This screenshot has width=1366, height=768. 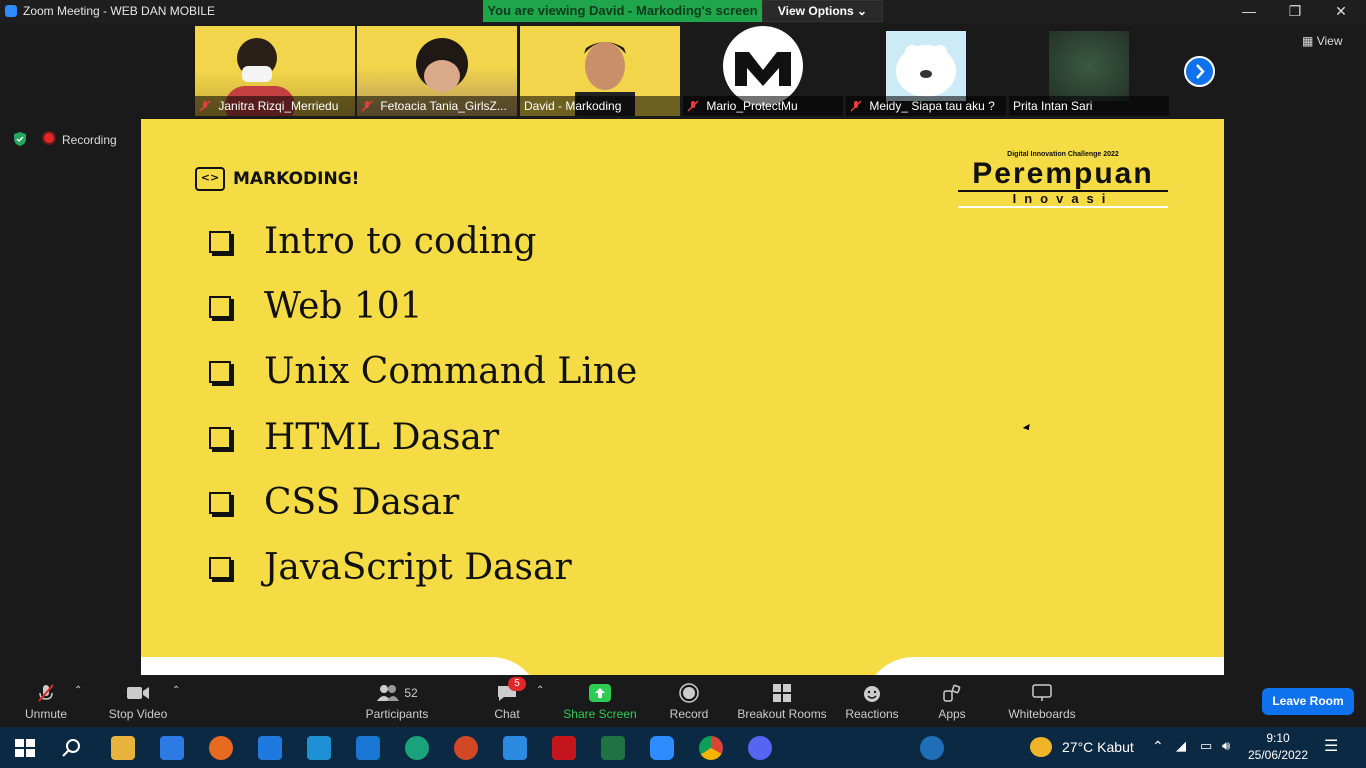 I want to click on zoom-taskbar-icon, so click(x=662, y=748).